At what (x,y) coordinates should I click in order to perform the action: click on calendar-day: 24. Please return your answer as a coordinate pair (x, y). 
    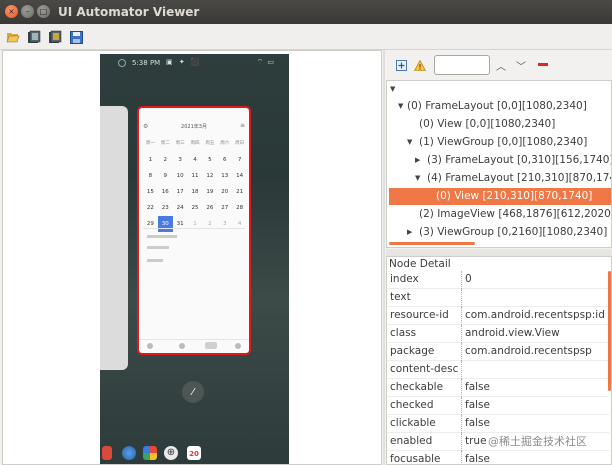
    Looking at the image, I should click on (180, 208).